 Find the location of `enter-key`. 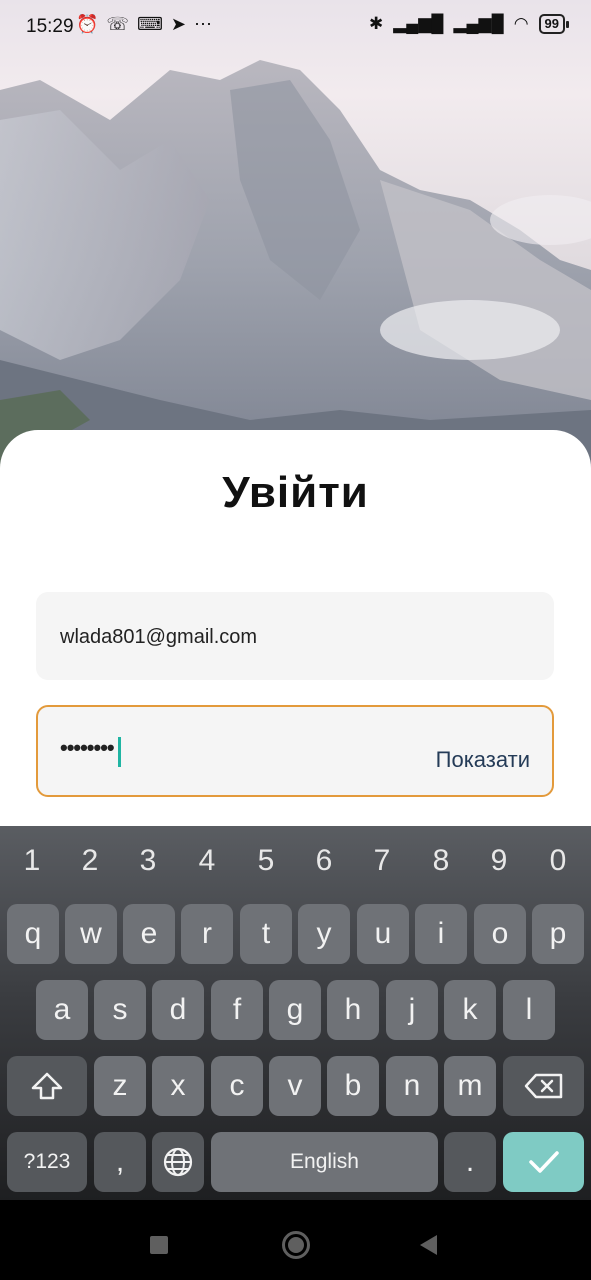

enter-key is located at coordinates (543, 1162).